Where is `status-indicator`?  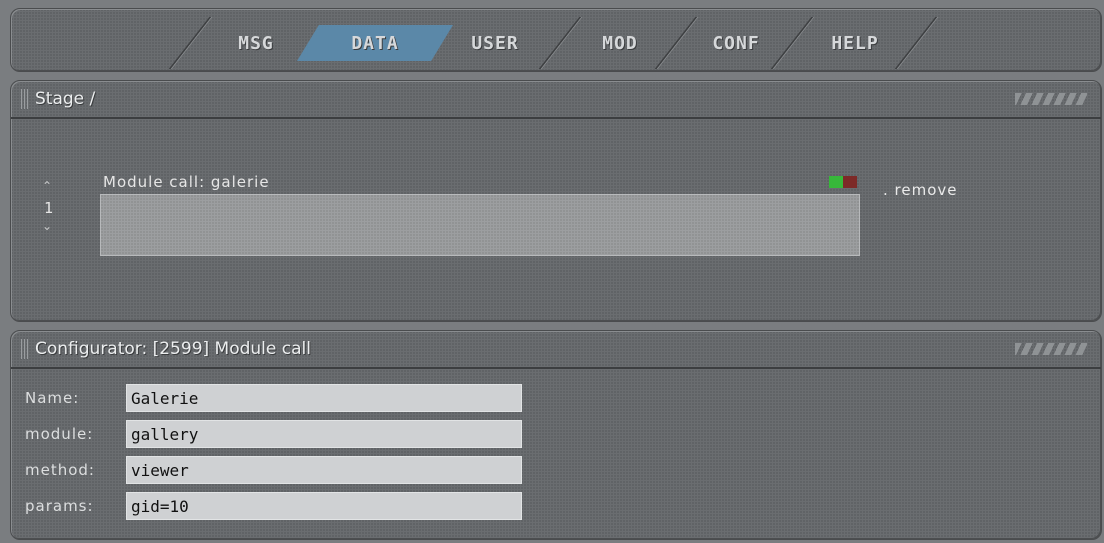 status-indicator is located at coordinates (843, 182).